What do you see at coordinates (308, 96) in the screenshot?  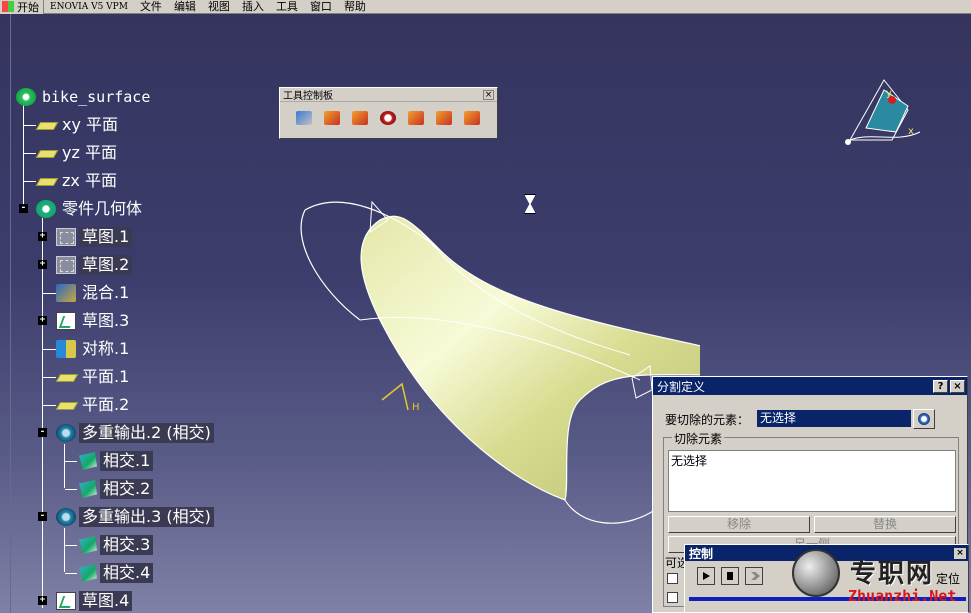 I see `tool-panel-title: 工具控制板` at bounding box center [308, 96].